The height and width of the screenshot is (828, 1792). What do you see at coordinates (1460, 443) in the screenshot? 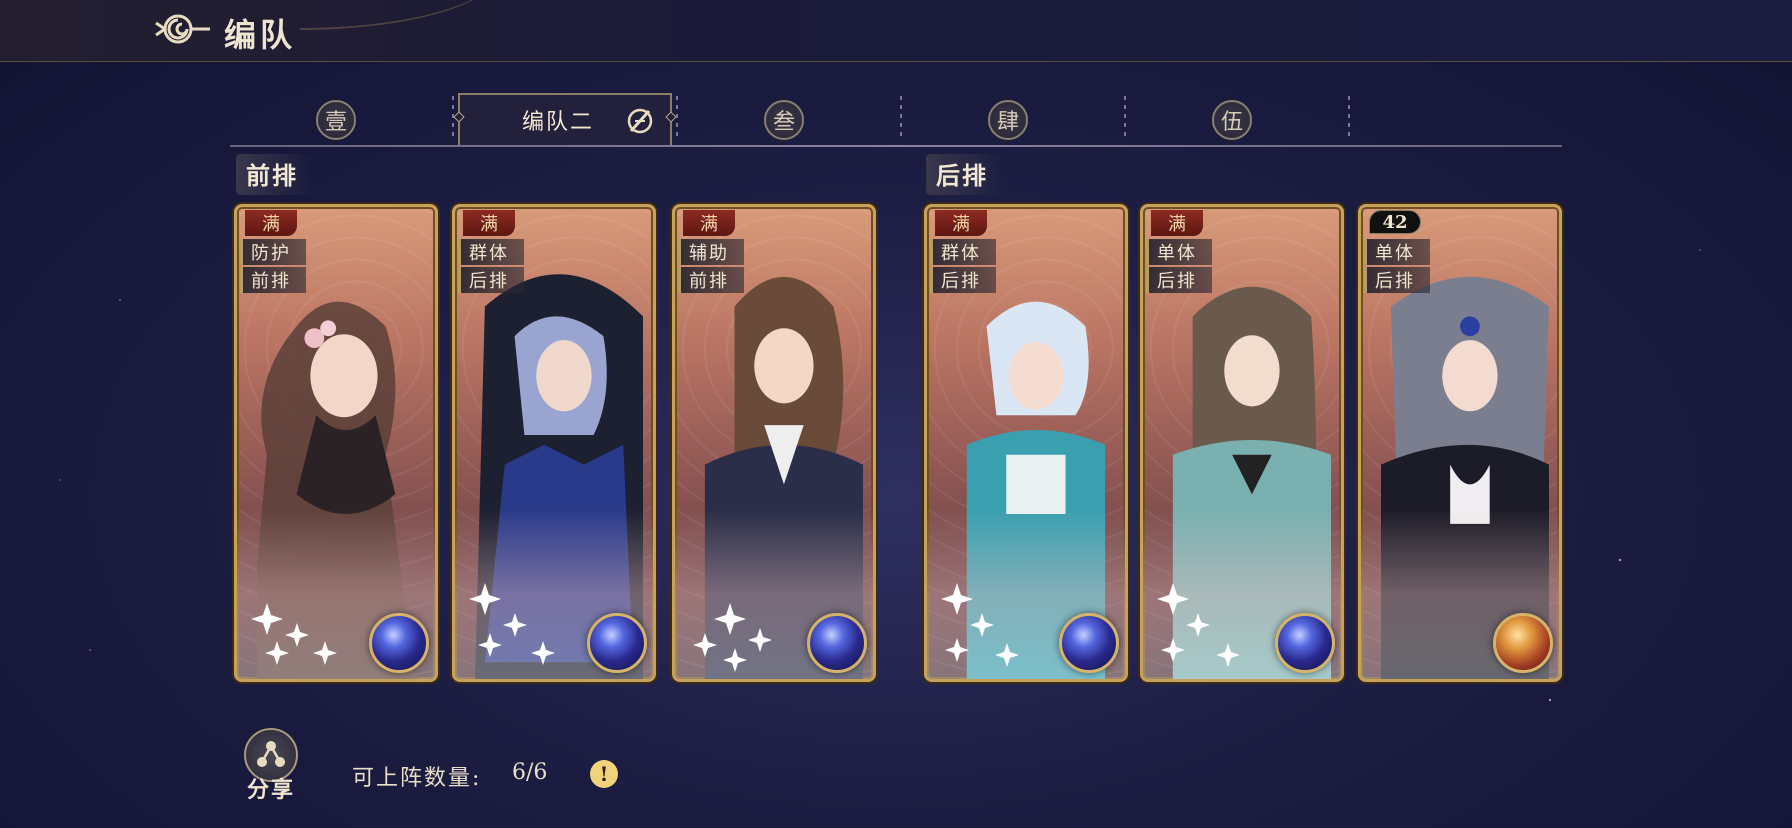
I see `character-card: 42 单体 后排` at bounding box center [1460, 443].